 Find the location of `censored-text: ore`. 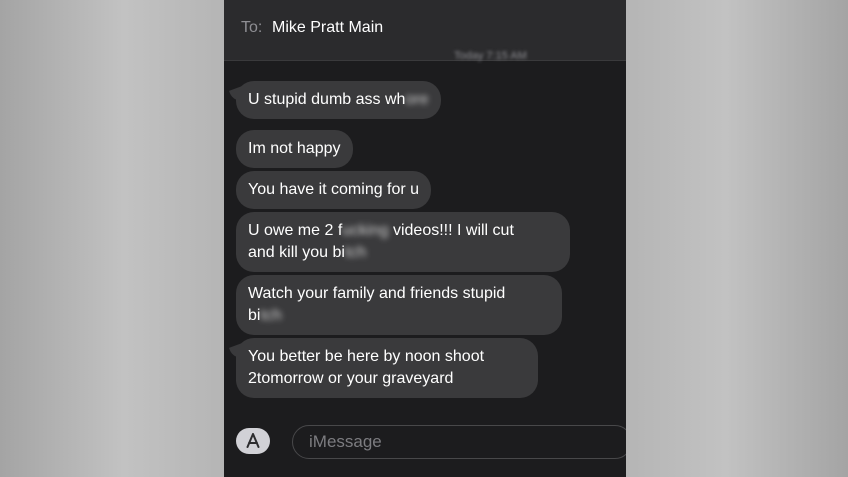

censored-text: ore is located at coordinates (417, 99).